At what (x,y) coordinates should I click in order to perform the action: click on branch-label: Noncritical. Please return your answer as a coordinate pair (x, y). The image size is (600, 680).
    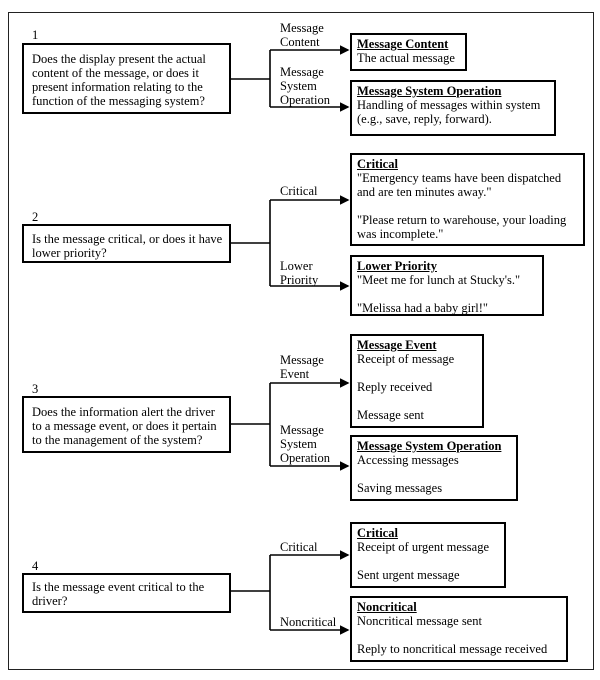
    Looking at the image, I should click on (308, 622).